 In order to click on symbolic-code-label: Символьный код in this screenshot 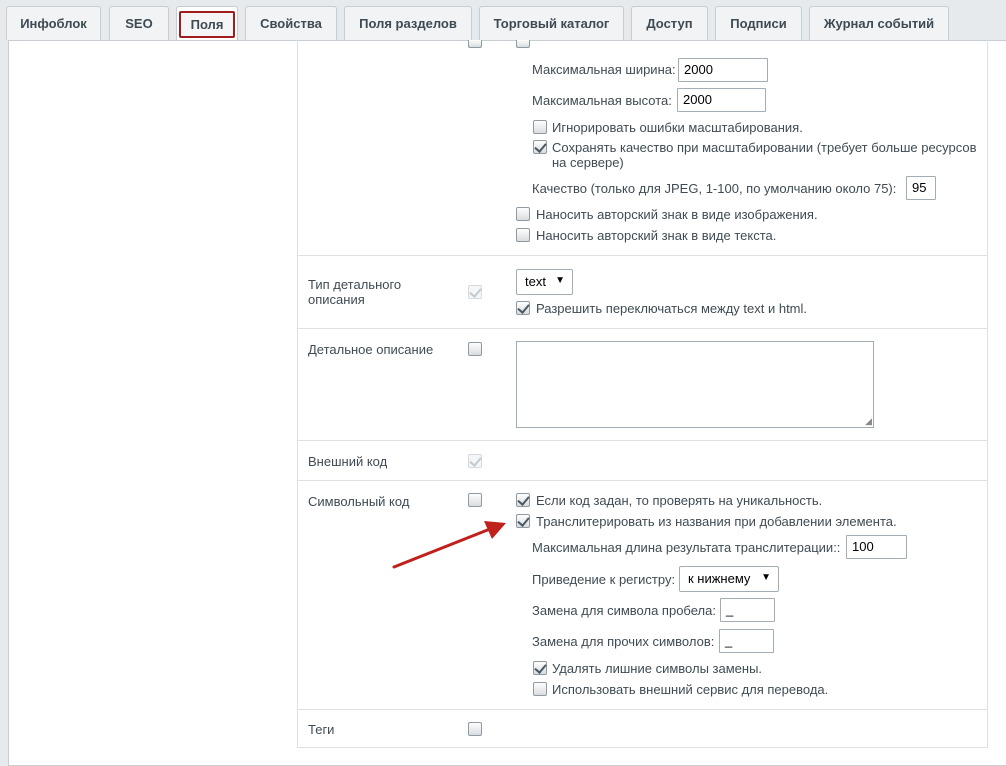, I will do `click(359, 501)`.